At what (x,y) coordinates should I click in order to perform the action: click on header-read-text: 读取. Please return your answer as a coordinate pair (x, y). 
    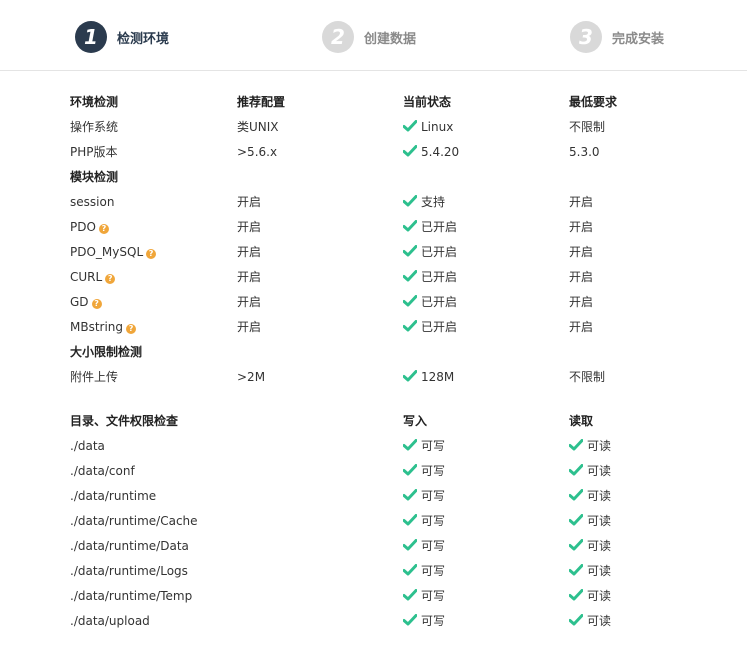
    Looking at the image, I should click on (581, 421).